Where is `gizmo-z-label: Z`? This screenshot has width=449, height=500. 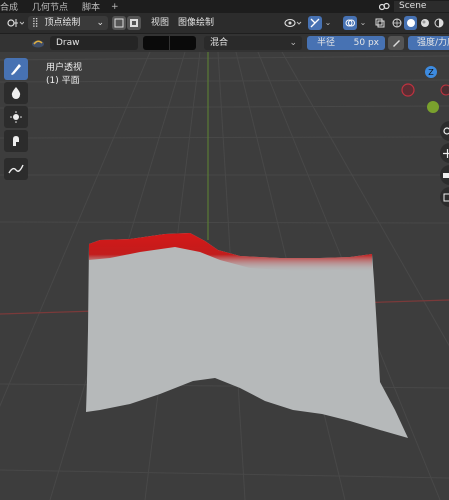 gizmo-z-label: Z is located at coordinates (431, 72).